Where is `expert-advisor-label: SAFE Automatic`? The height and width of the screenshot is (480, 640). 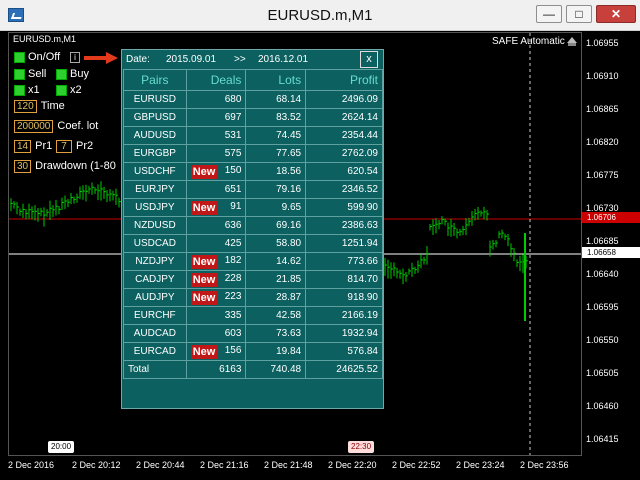 expert-advisor-label: SAFE Automatic is located at coordinates (528, 41).